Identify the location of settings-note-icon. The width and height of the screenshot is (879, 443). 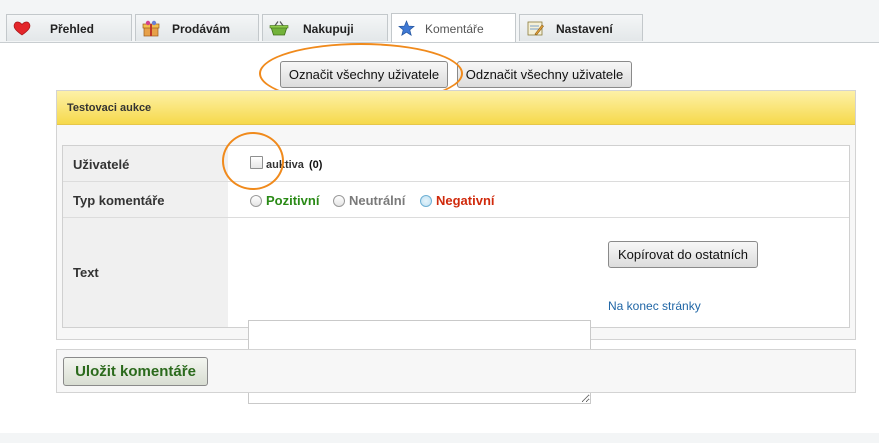
(535, 28).